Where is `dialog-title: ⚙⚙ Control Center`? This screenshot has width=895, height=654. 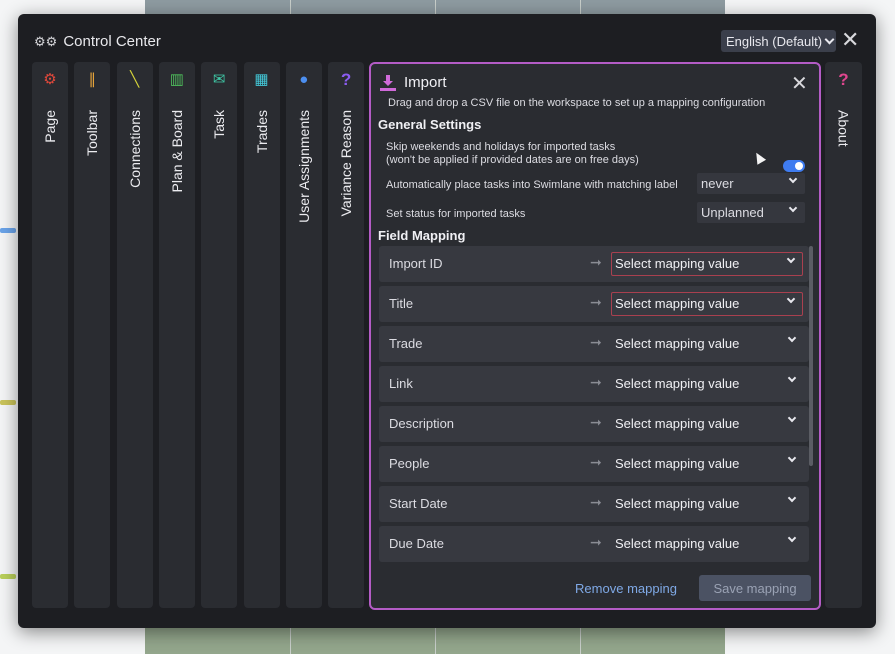 dialog-title: ⚙⚙ Control Center is located at coordinates (97, 41).